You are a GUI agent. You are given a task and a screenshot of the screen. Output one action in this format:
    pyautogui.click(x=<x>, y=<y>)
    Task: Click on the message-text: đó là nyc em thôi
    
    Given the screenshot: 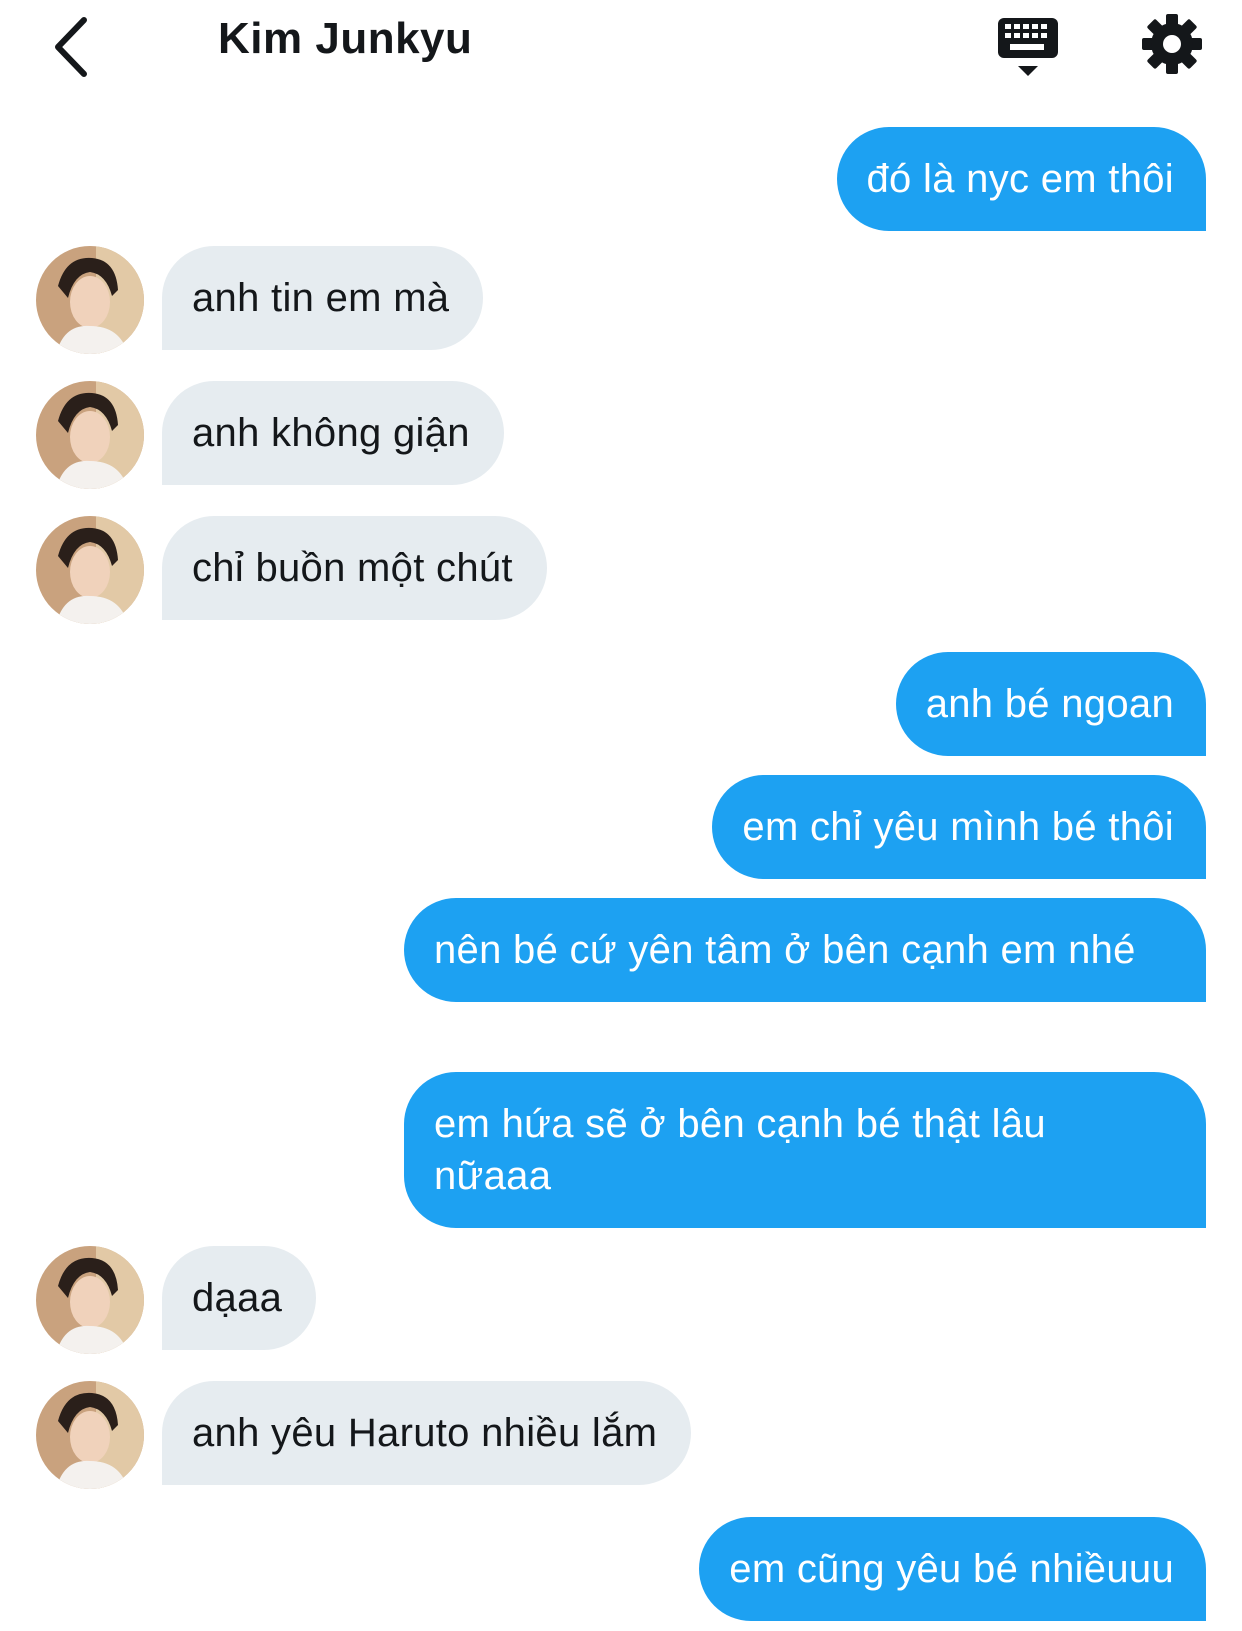 What is the action you would take?
    pyautogui.click(x=1020, y=179)
    